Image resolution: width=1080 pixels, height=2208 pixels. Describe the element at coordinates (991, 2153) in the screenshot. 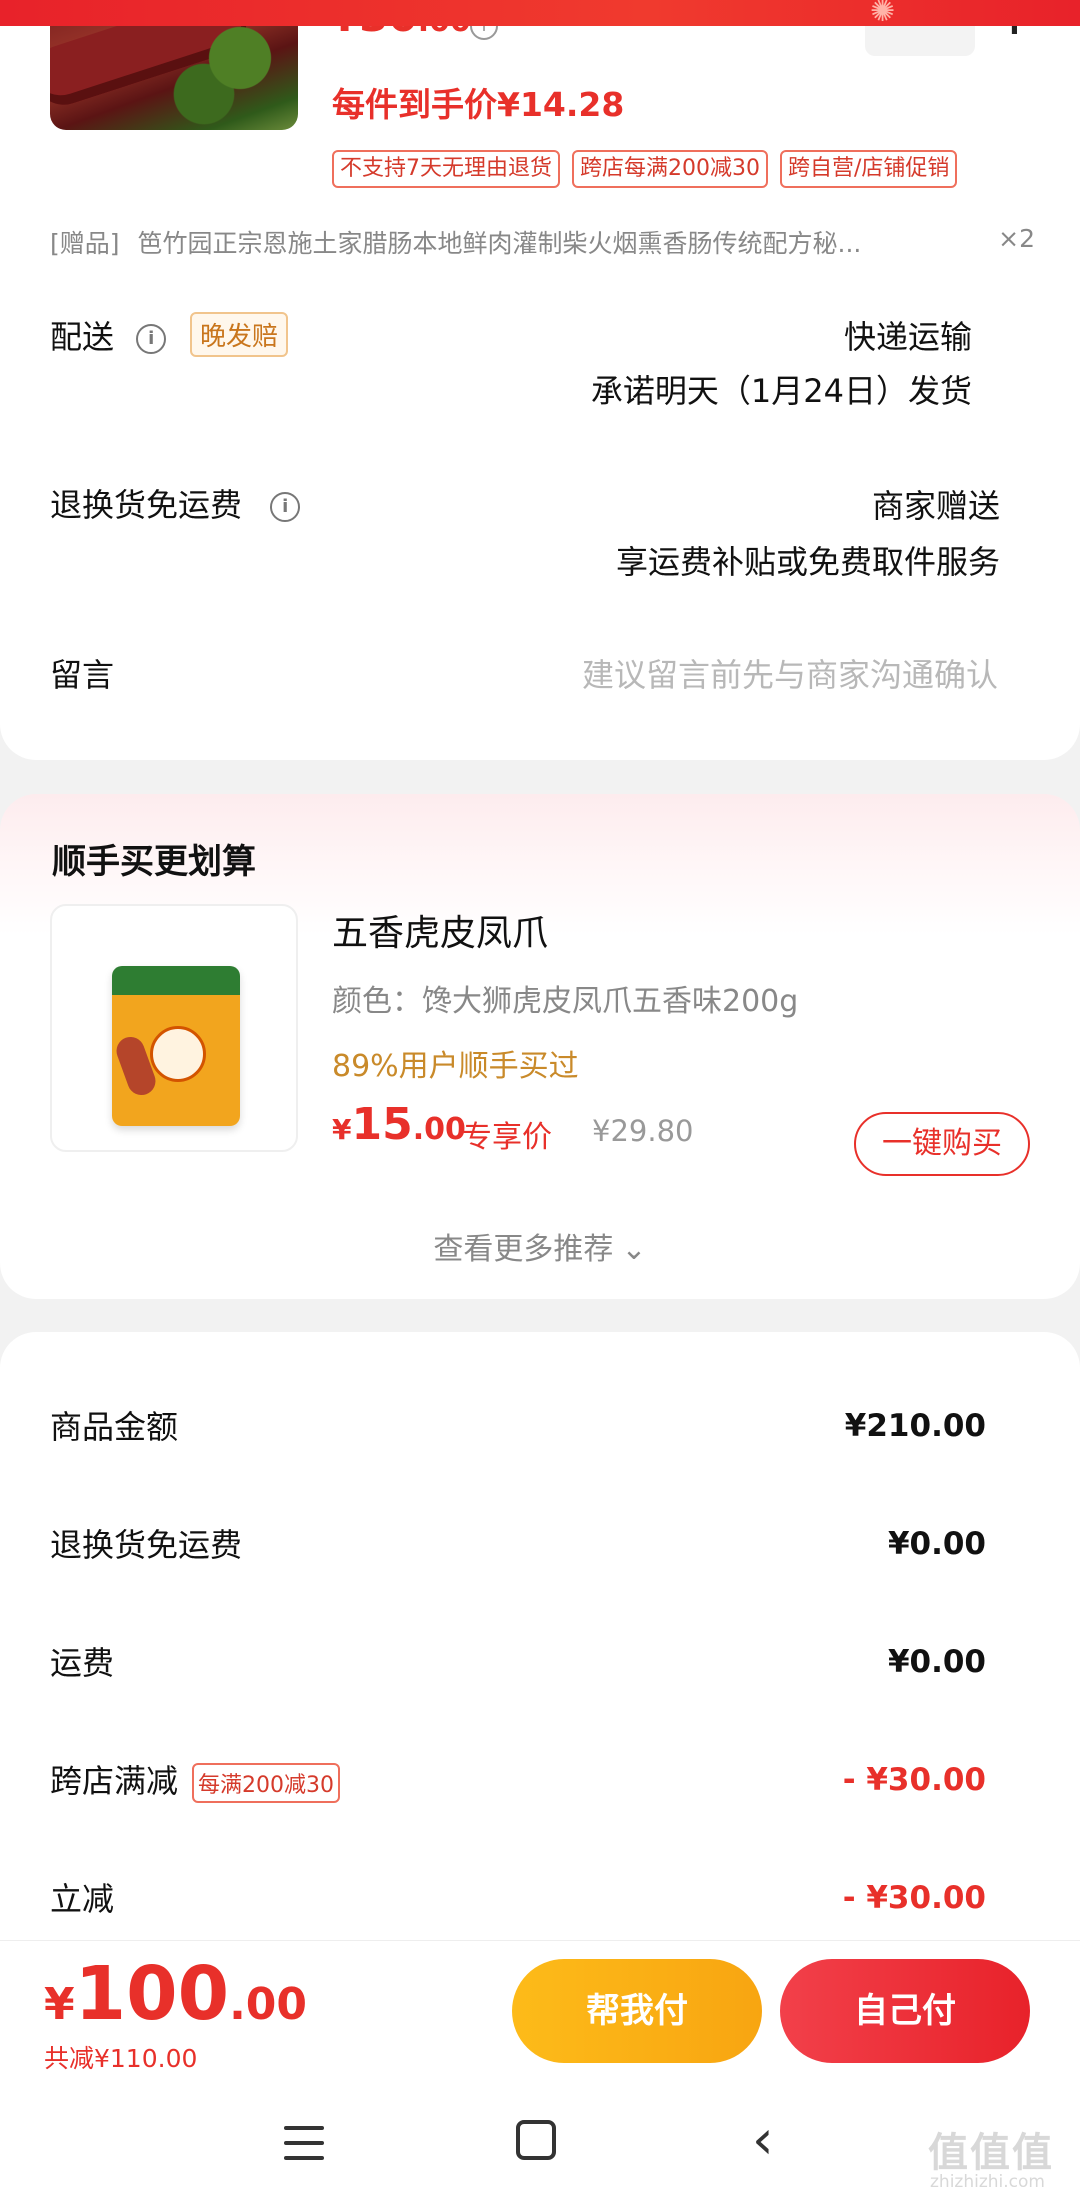

I see `watermark-logo: 值值值` at that location.